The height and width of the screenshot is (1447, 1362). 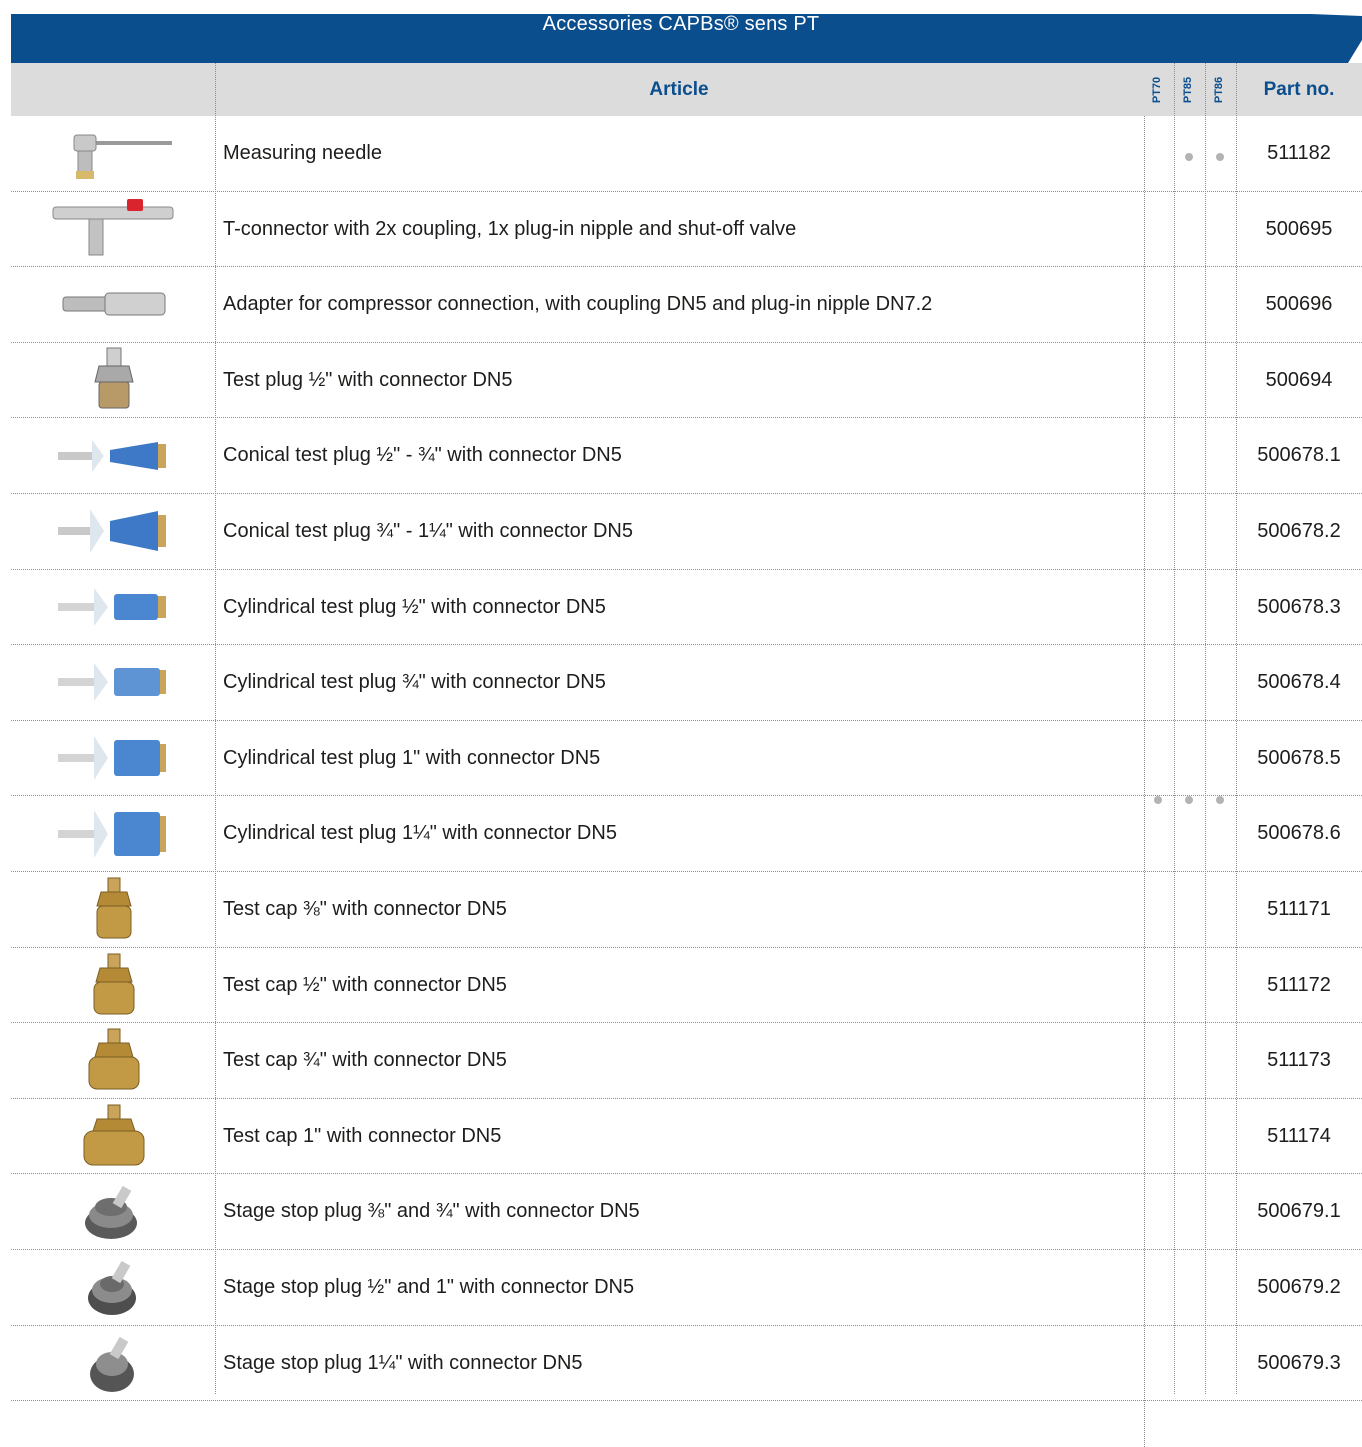 What do you see at coordinates (368, 379) in the screenshot?
I see `article-name: Test plug ½" with connector DN5` at bounding box center [368, 379].